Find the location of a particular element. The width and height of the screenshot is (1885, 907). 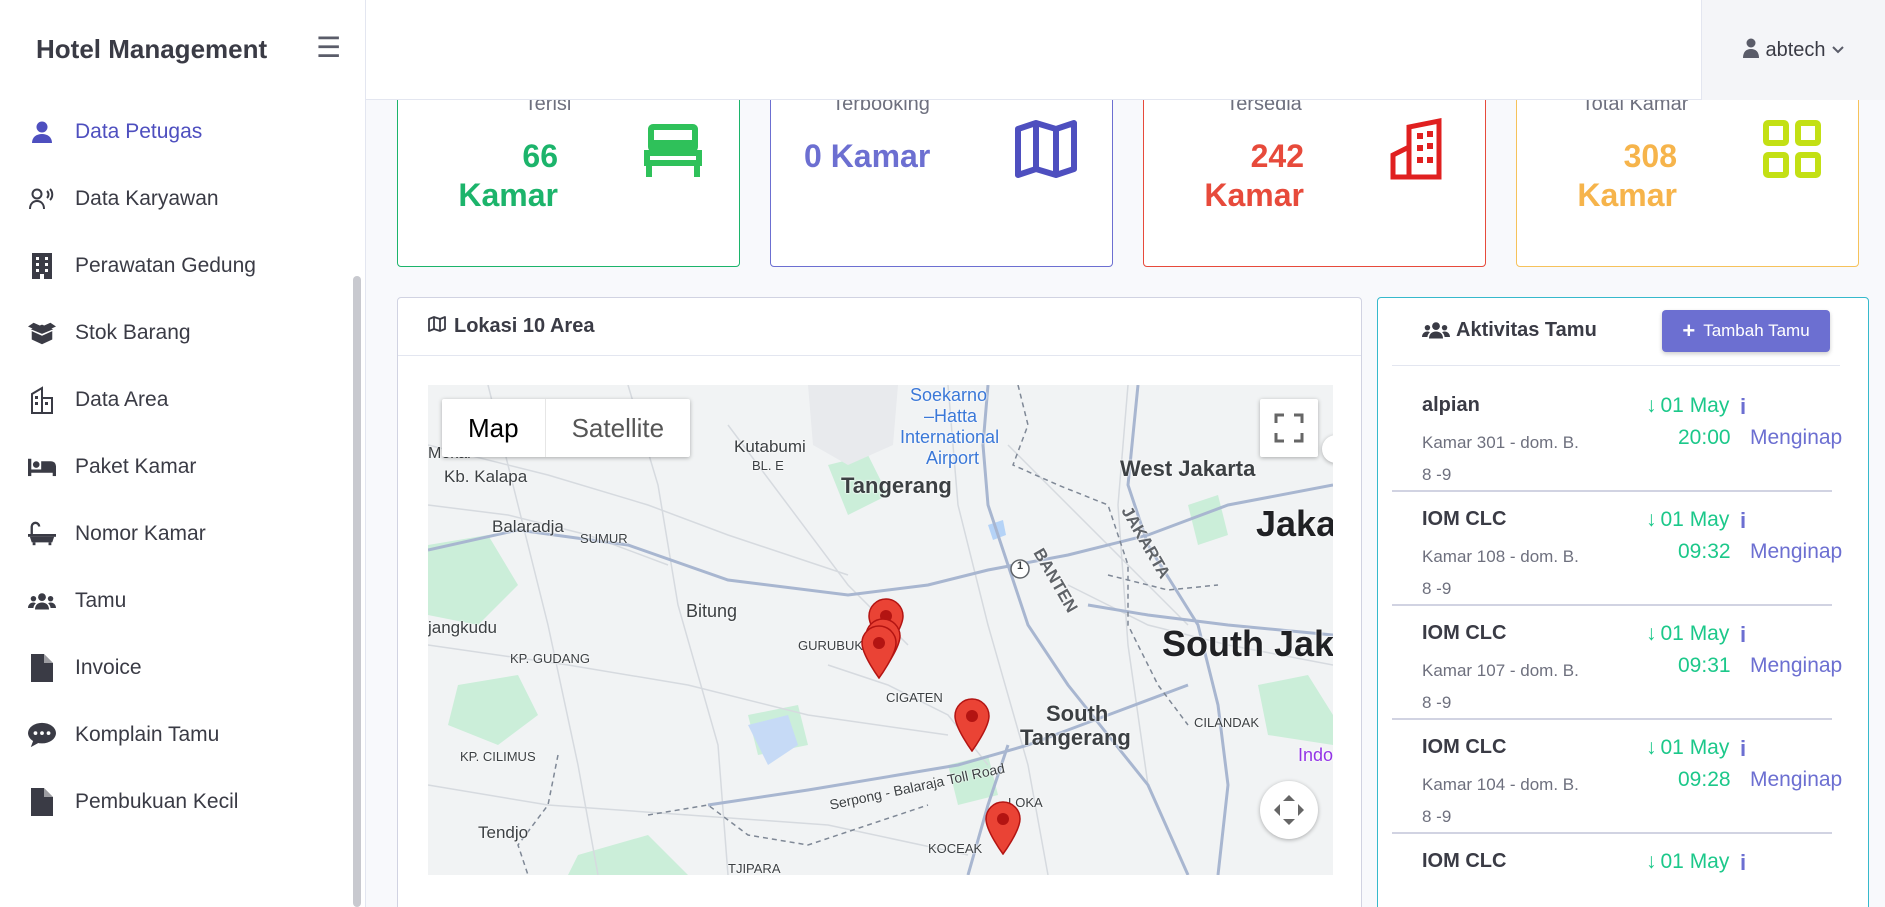

stat-value: 308 Kamar is located at coordinates (1627, 175).